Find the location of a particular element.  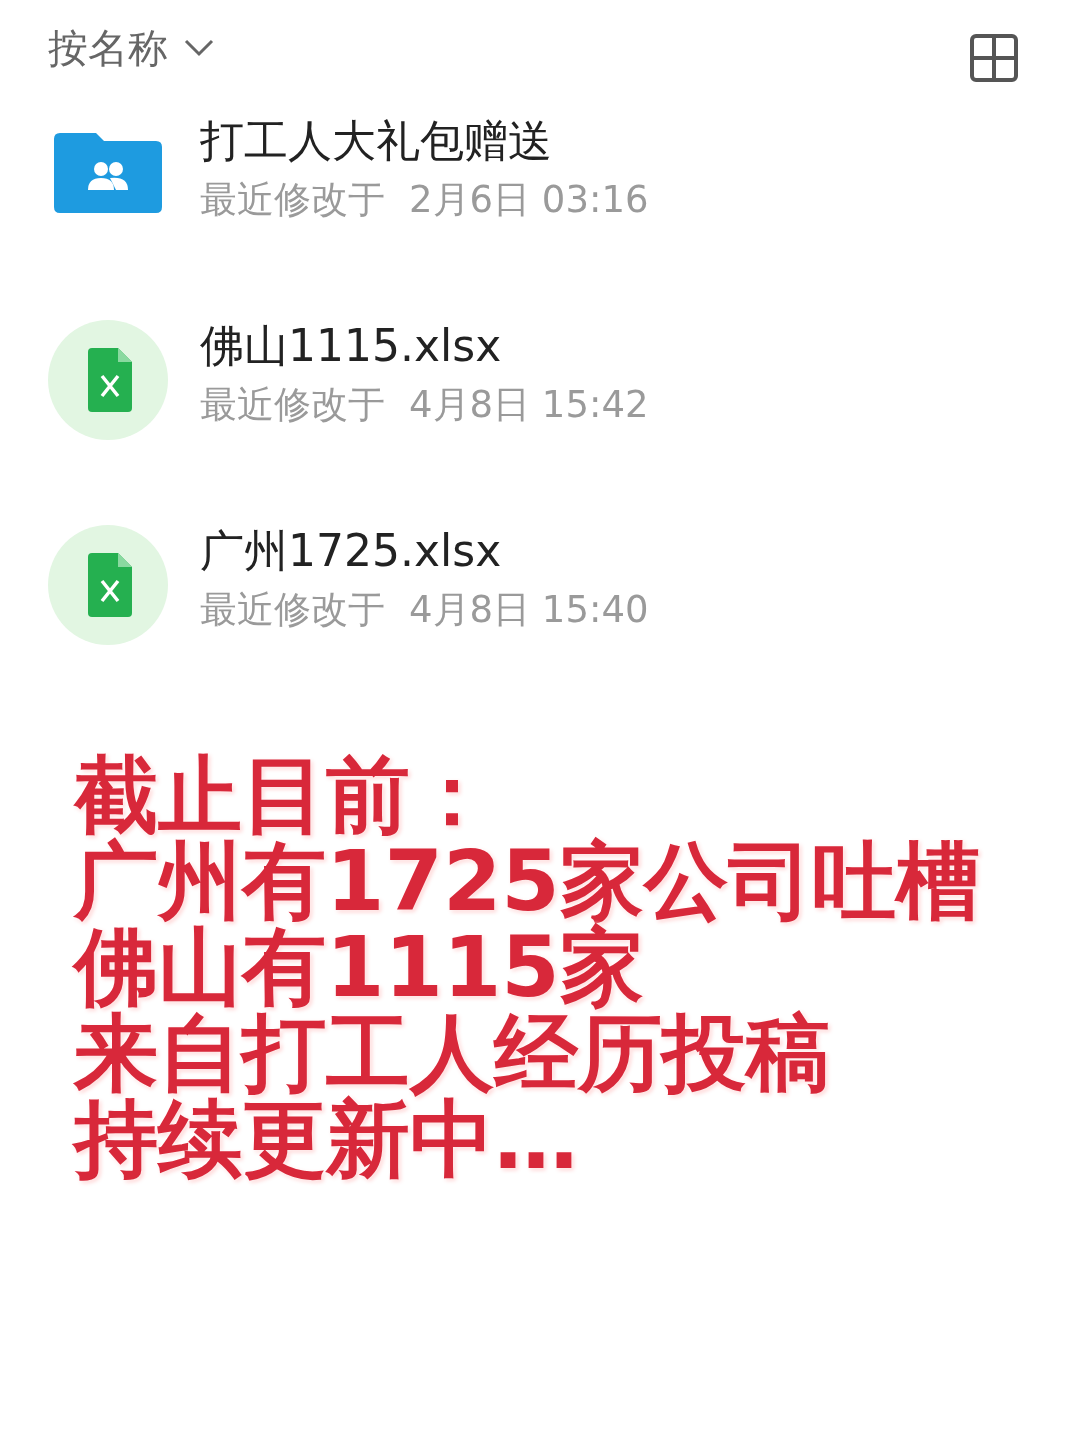

overlay-caption: 佛山有1115家 is located at coordinates (359, 967).